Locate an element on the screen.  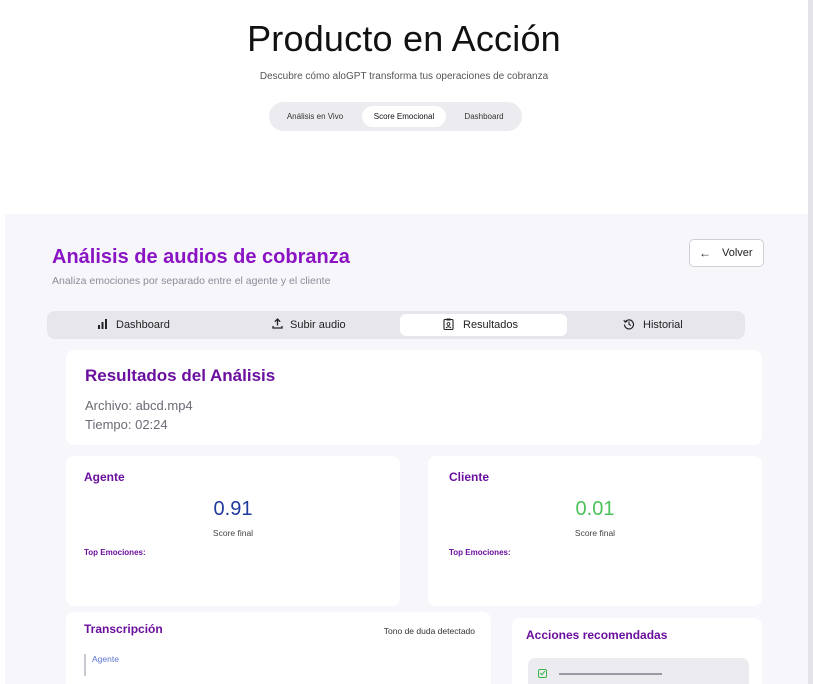
results-title: Resultados del Análisis is located at coordinates (180, 375).